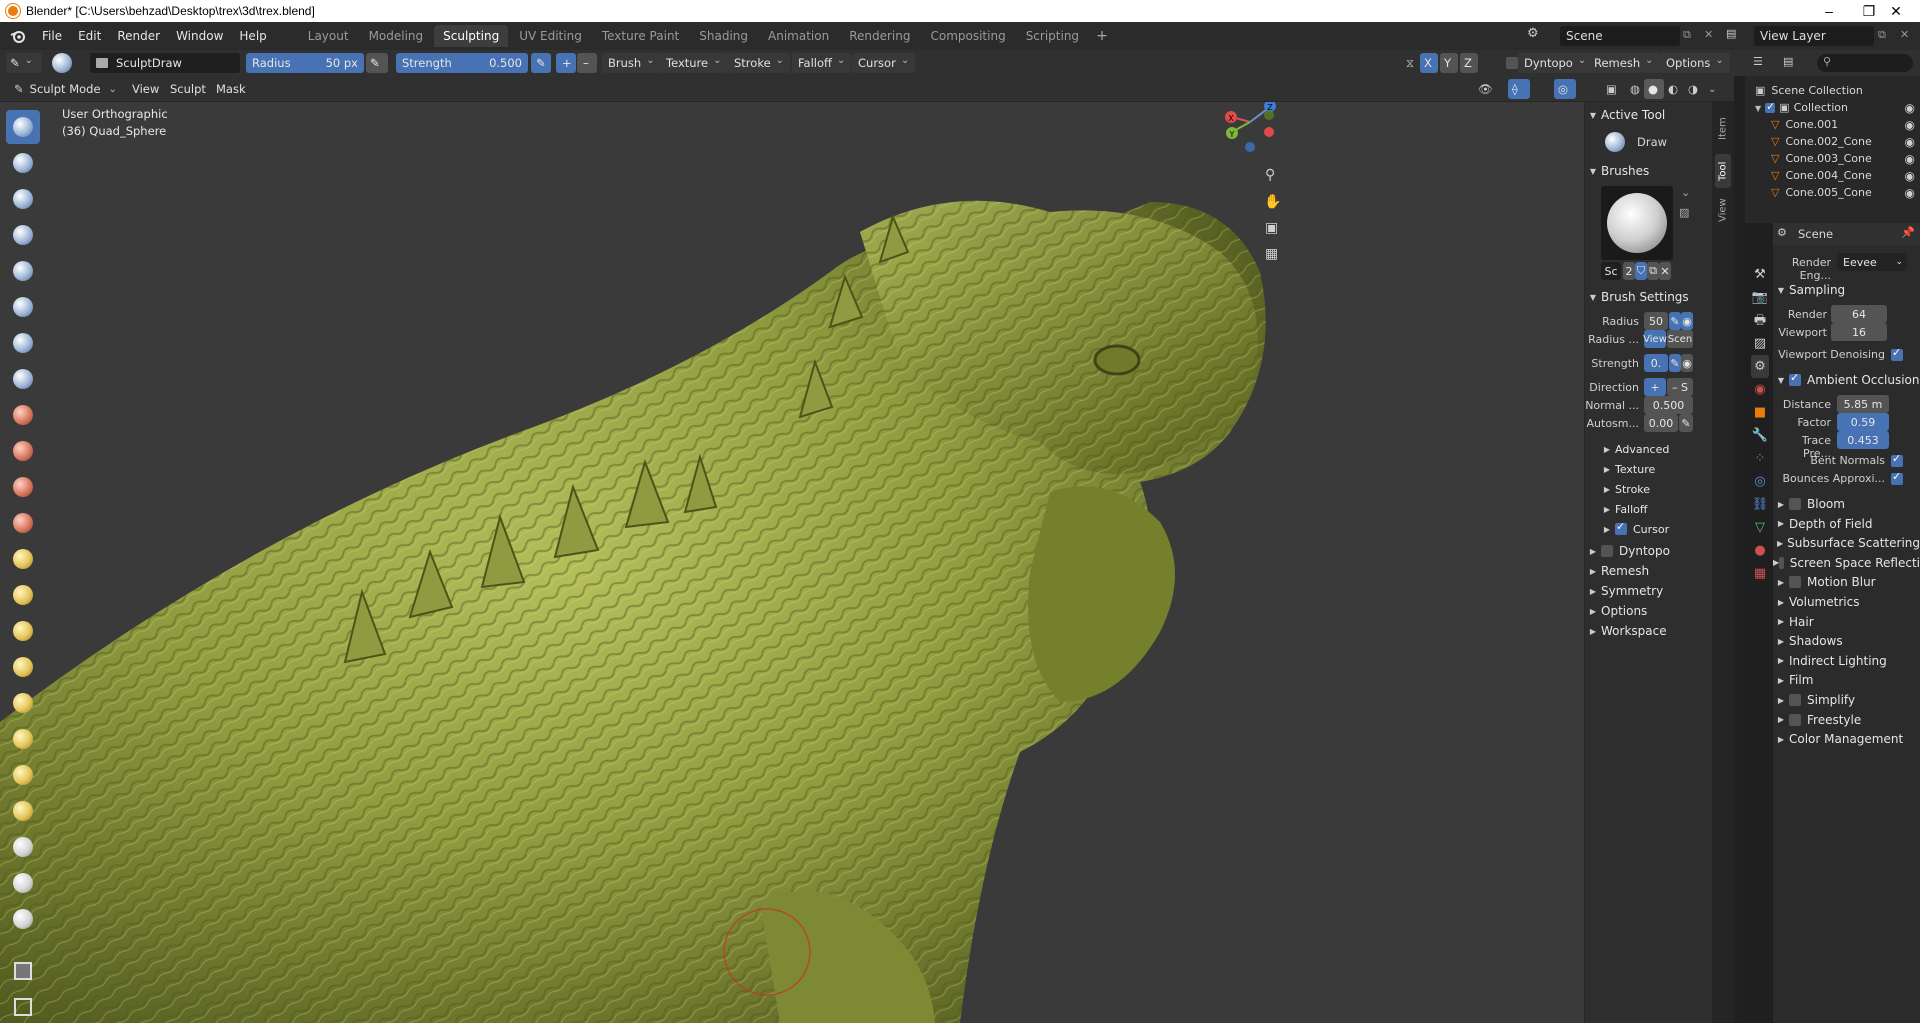 The image size is (1920, 1023). What do you see at coordinates (1648, 489) in the screenshot?
I see `subpanel-stroke: ▶ Stroke` at bounding box center [1648, 489].